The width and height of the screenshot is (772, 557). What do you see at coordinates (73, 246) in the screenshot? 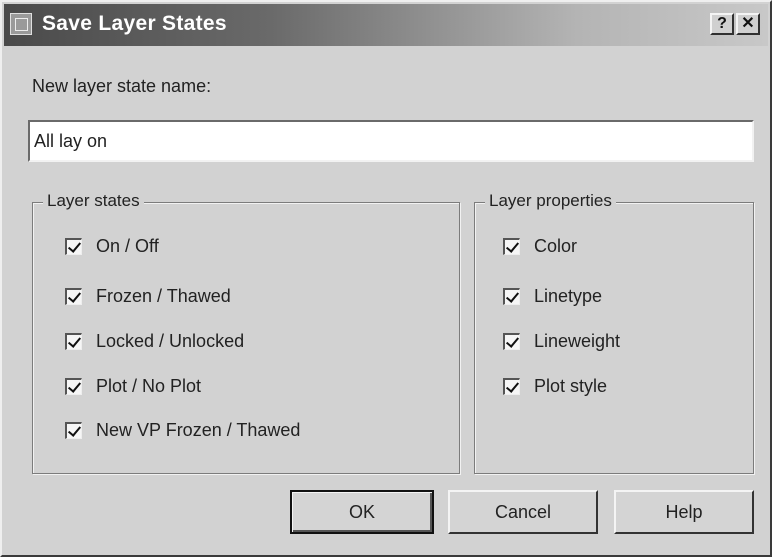
I see `on-off-checkbox` at bounding box center [73, 246].